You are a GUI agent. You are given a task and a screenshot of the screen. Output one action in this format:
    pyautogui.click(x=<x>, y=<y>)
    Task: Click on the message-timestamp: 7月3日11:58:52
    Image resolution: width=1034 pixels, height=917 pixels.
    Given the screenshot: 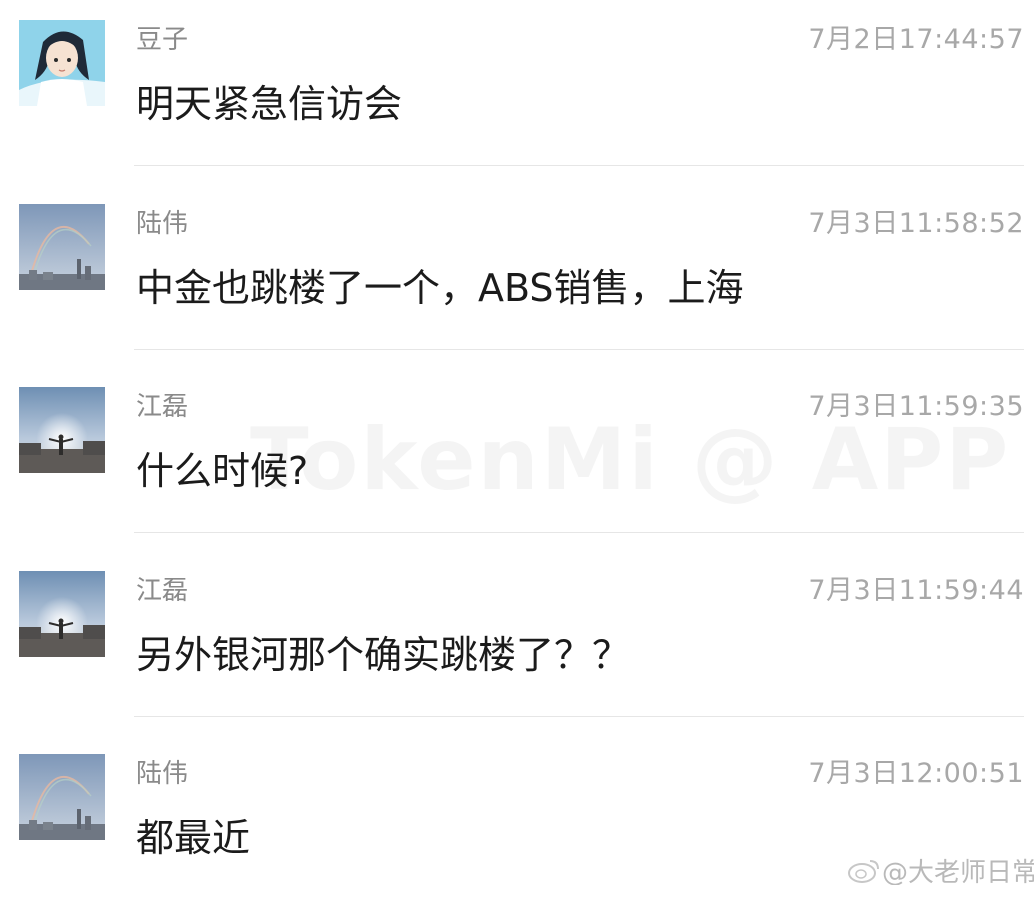 What is the action you would take?
    pyautogui.click(x=916, y=223)
    